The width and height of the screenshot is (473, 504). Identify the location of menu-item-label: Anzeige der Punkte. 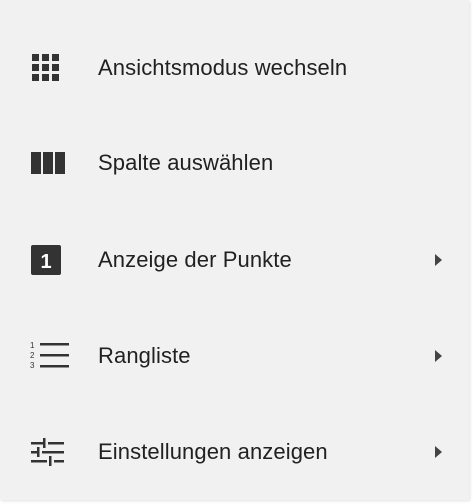
(195, 259).